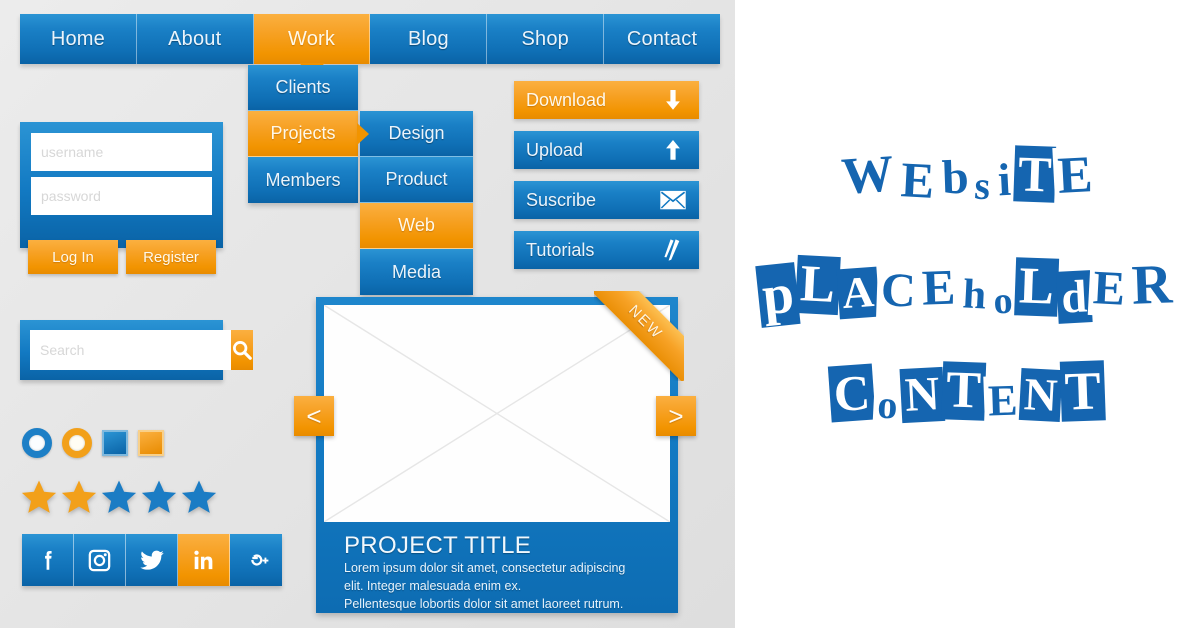 The image size is (1200, 628). Describe the element at coordinates (312, 39) in the screenshot. I see `nav-item-work: Work` at that location.